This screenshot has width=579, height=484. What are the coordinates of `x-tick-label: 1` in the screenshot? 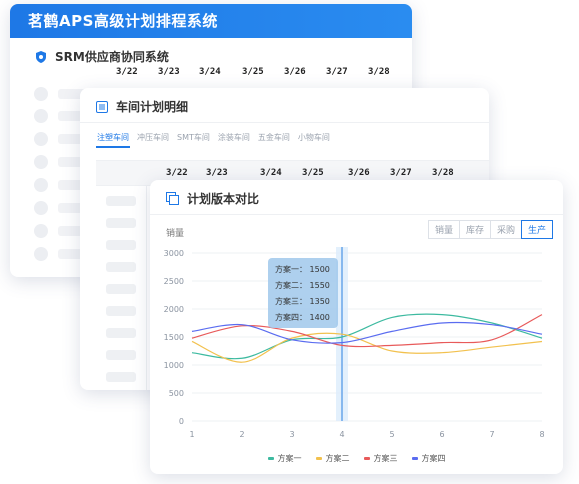 It's located at (191, 434).